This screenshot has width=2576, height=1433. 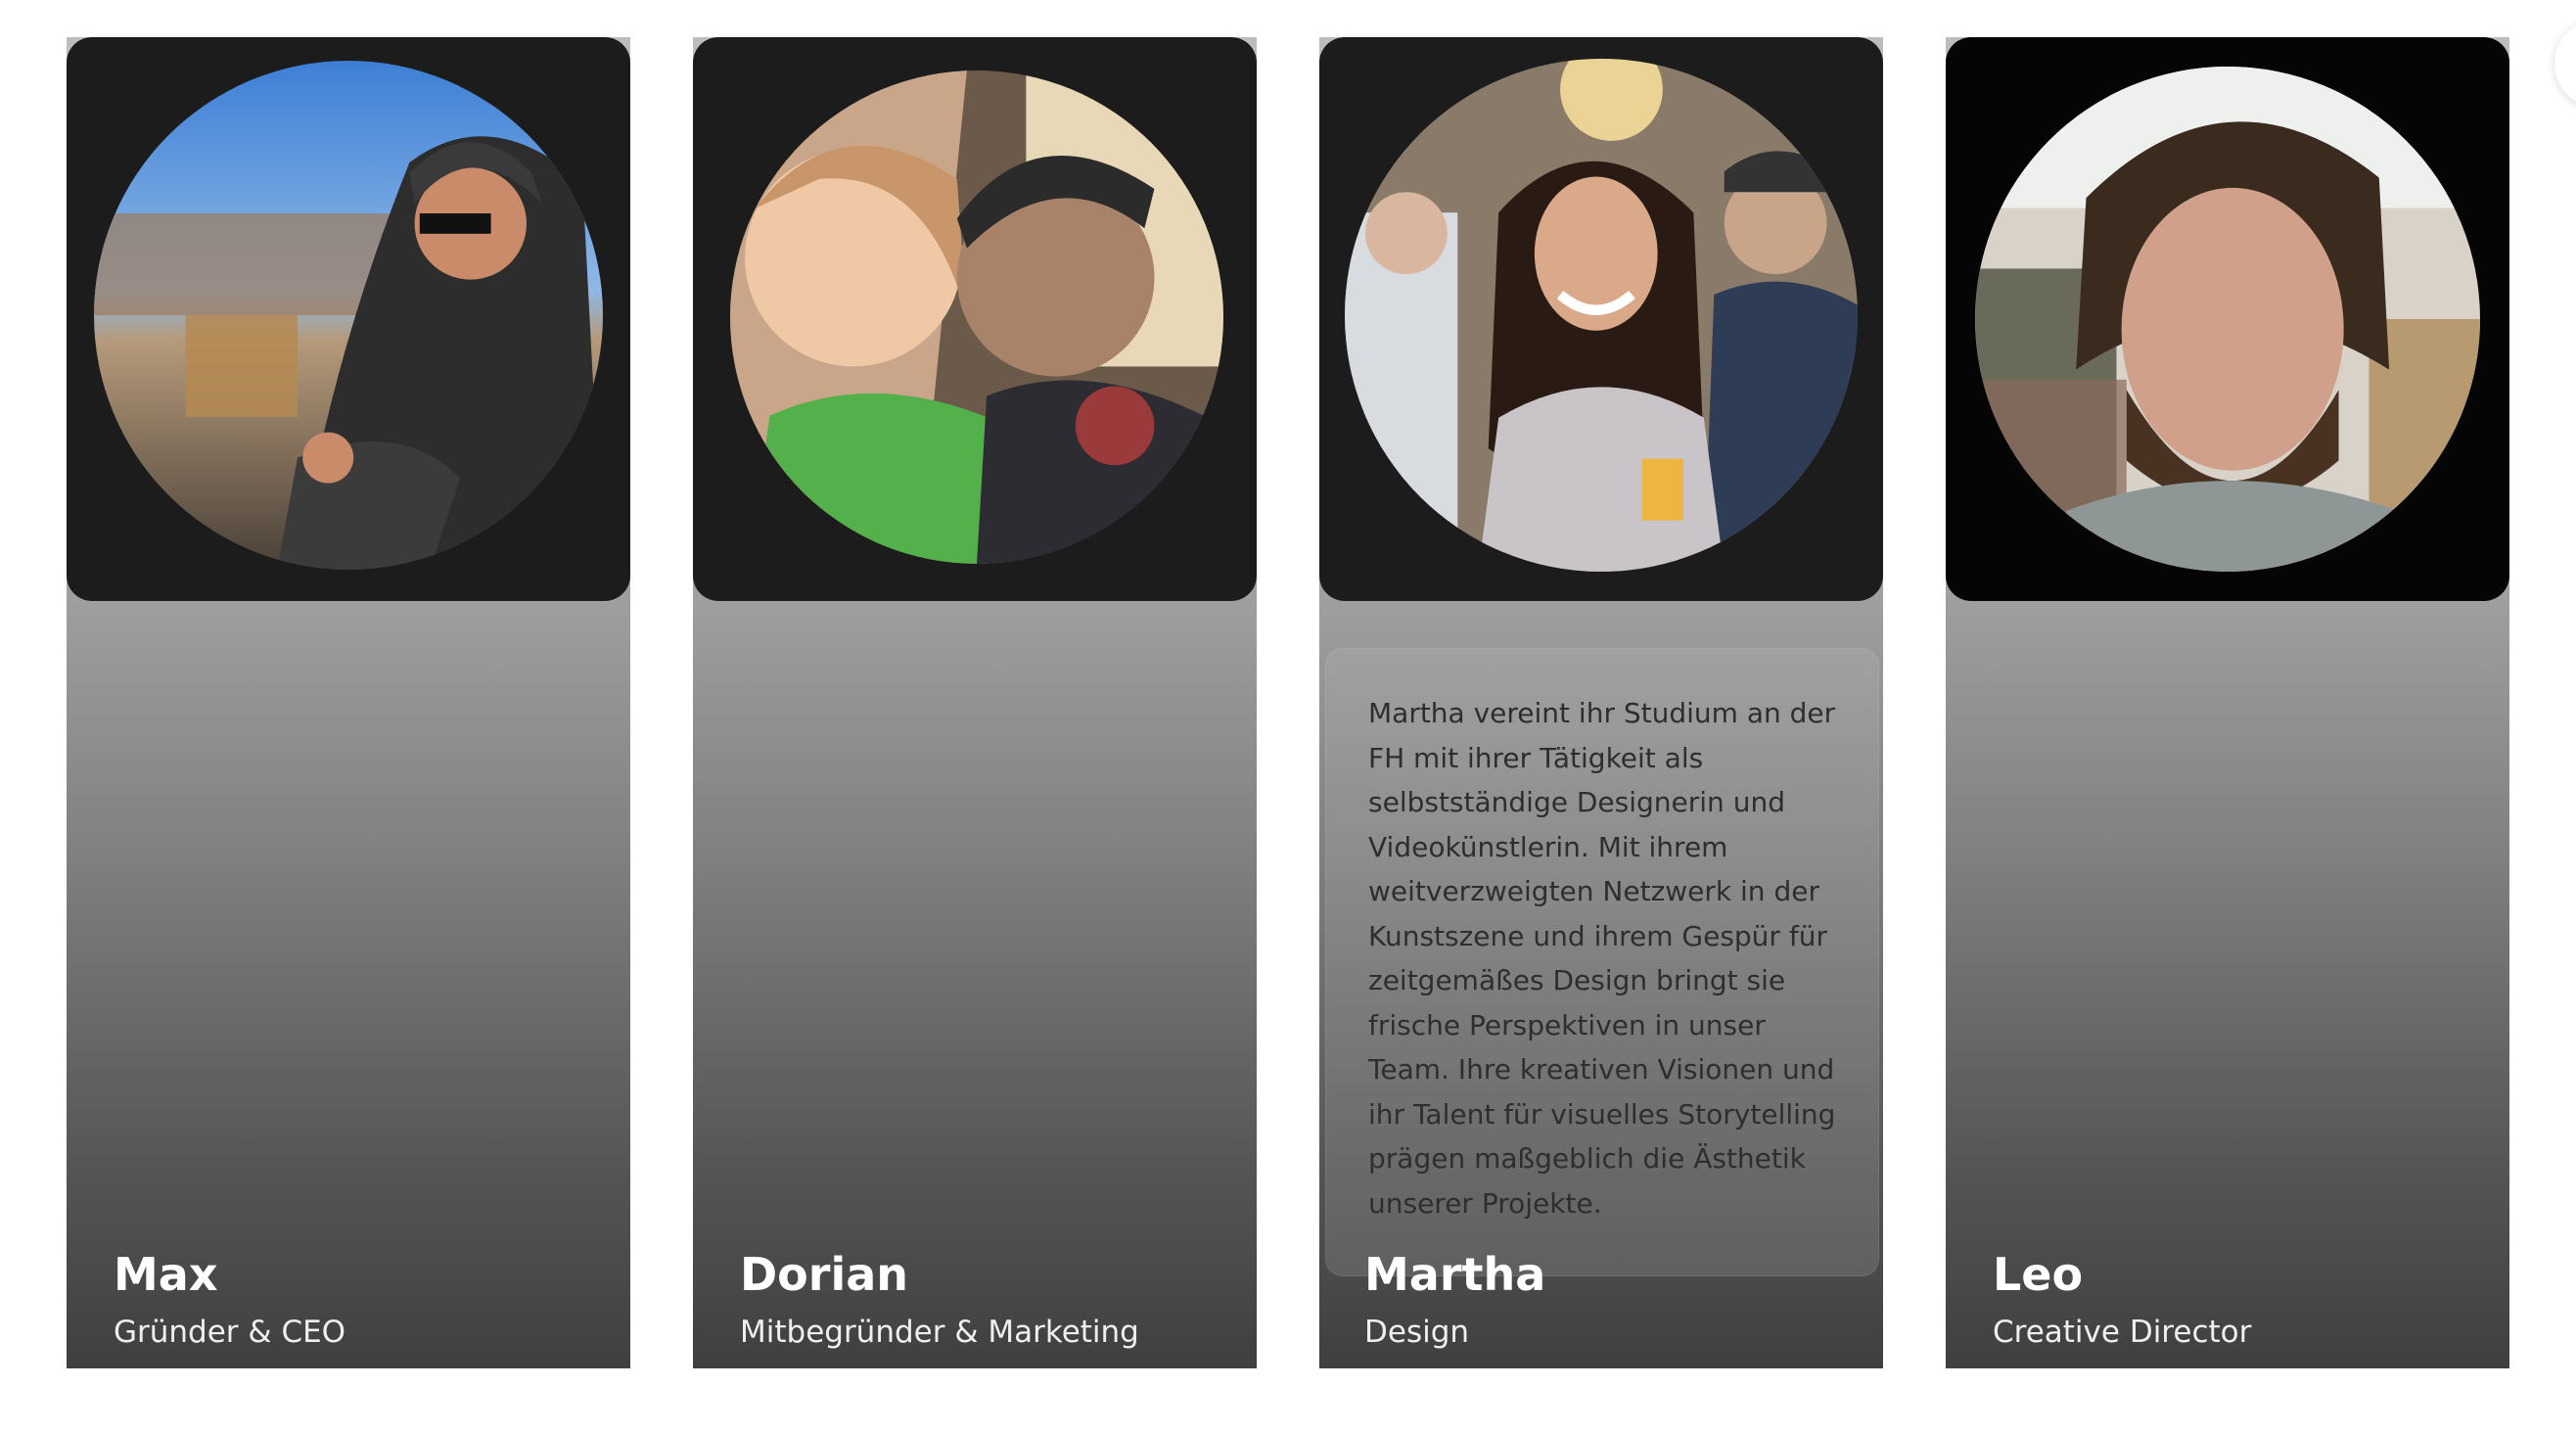 I want to click on member-name: Leo, so click(x=2038, y=1274).